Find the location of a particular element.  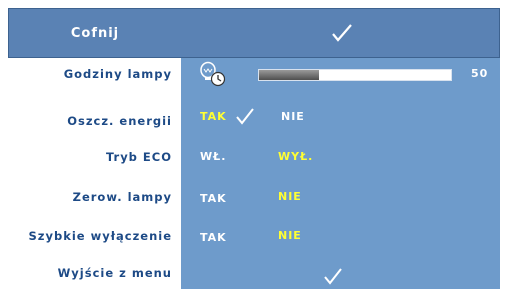

lamp-clock-icon is located at coordinates (213, 74).